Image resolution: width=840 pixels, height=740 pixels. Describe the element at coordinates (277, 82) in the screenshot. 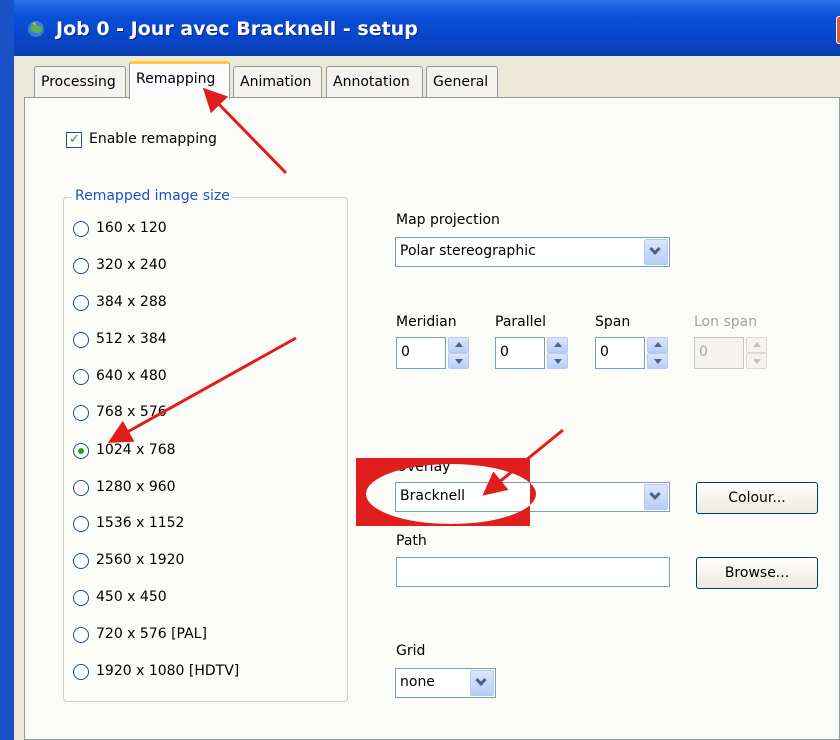

I see `tab-animation: Animation` at that location.